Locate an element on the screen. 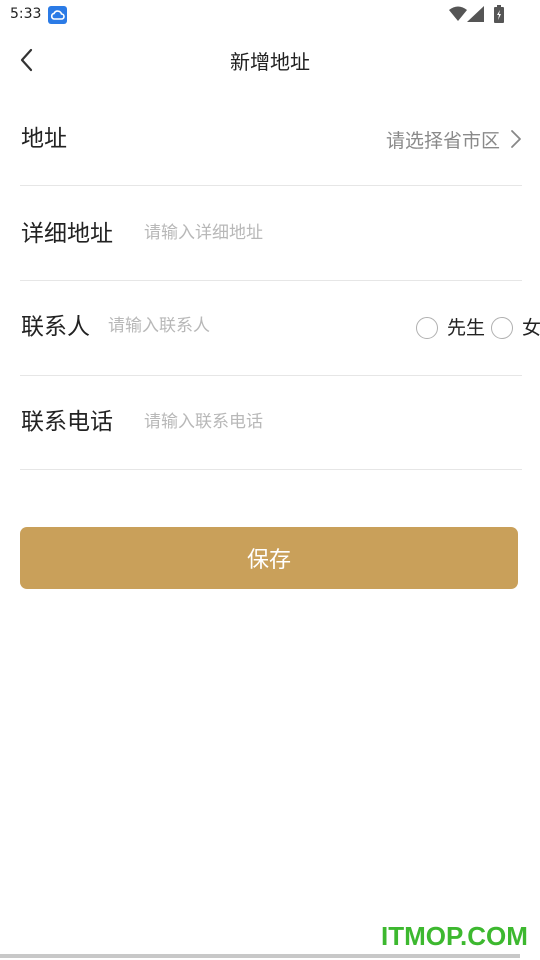 This screenshot has height=960, width=540. contact-input is located at coordinates (248, 326).